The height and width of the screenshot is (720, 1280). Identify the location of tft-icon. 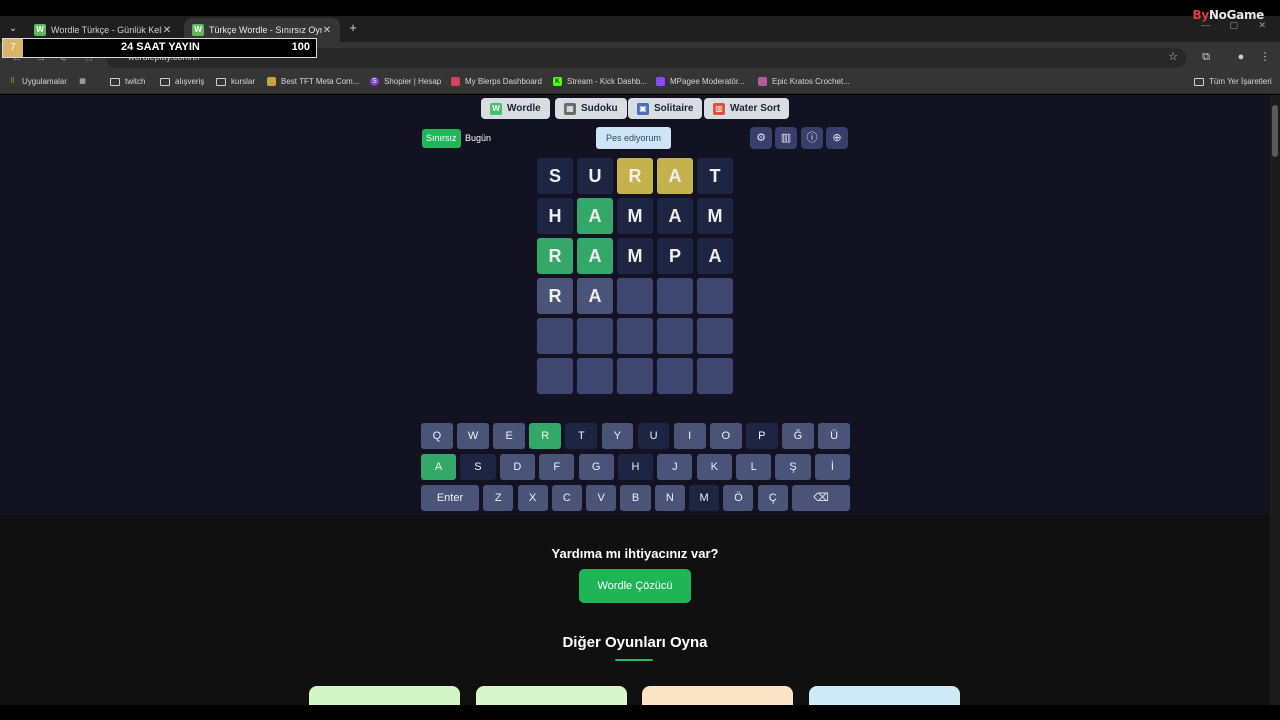
(271, 81).